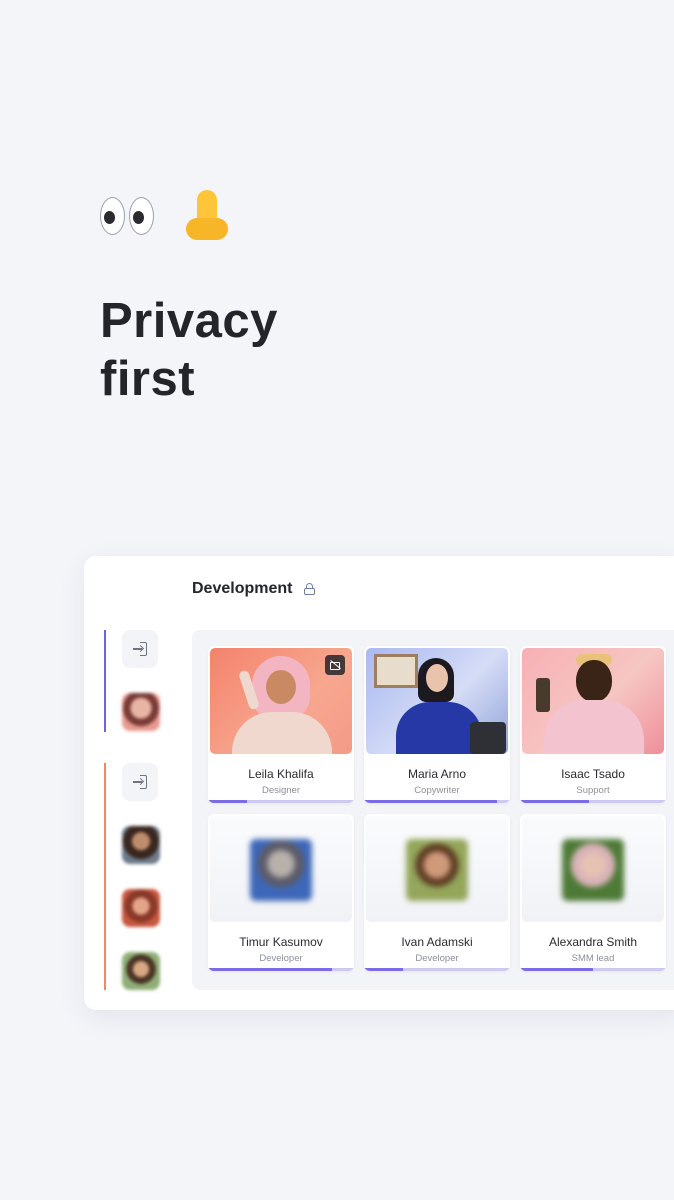  What do you see at coordinates (242, 588) in the screenshot?
I see `room-title: Development` at bounding box center [242, 588].